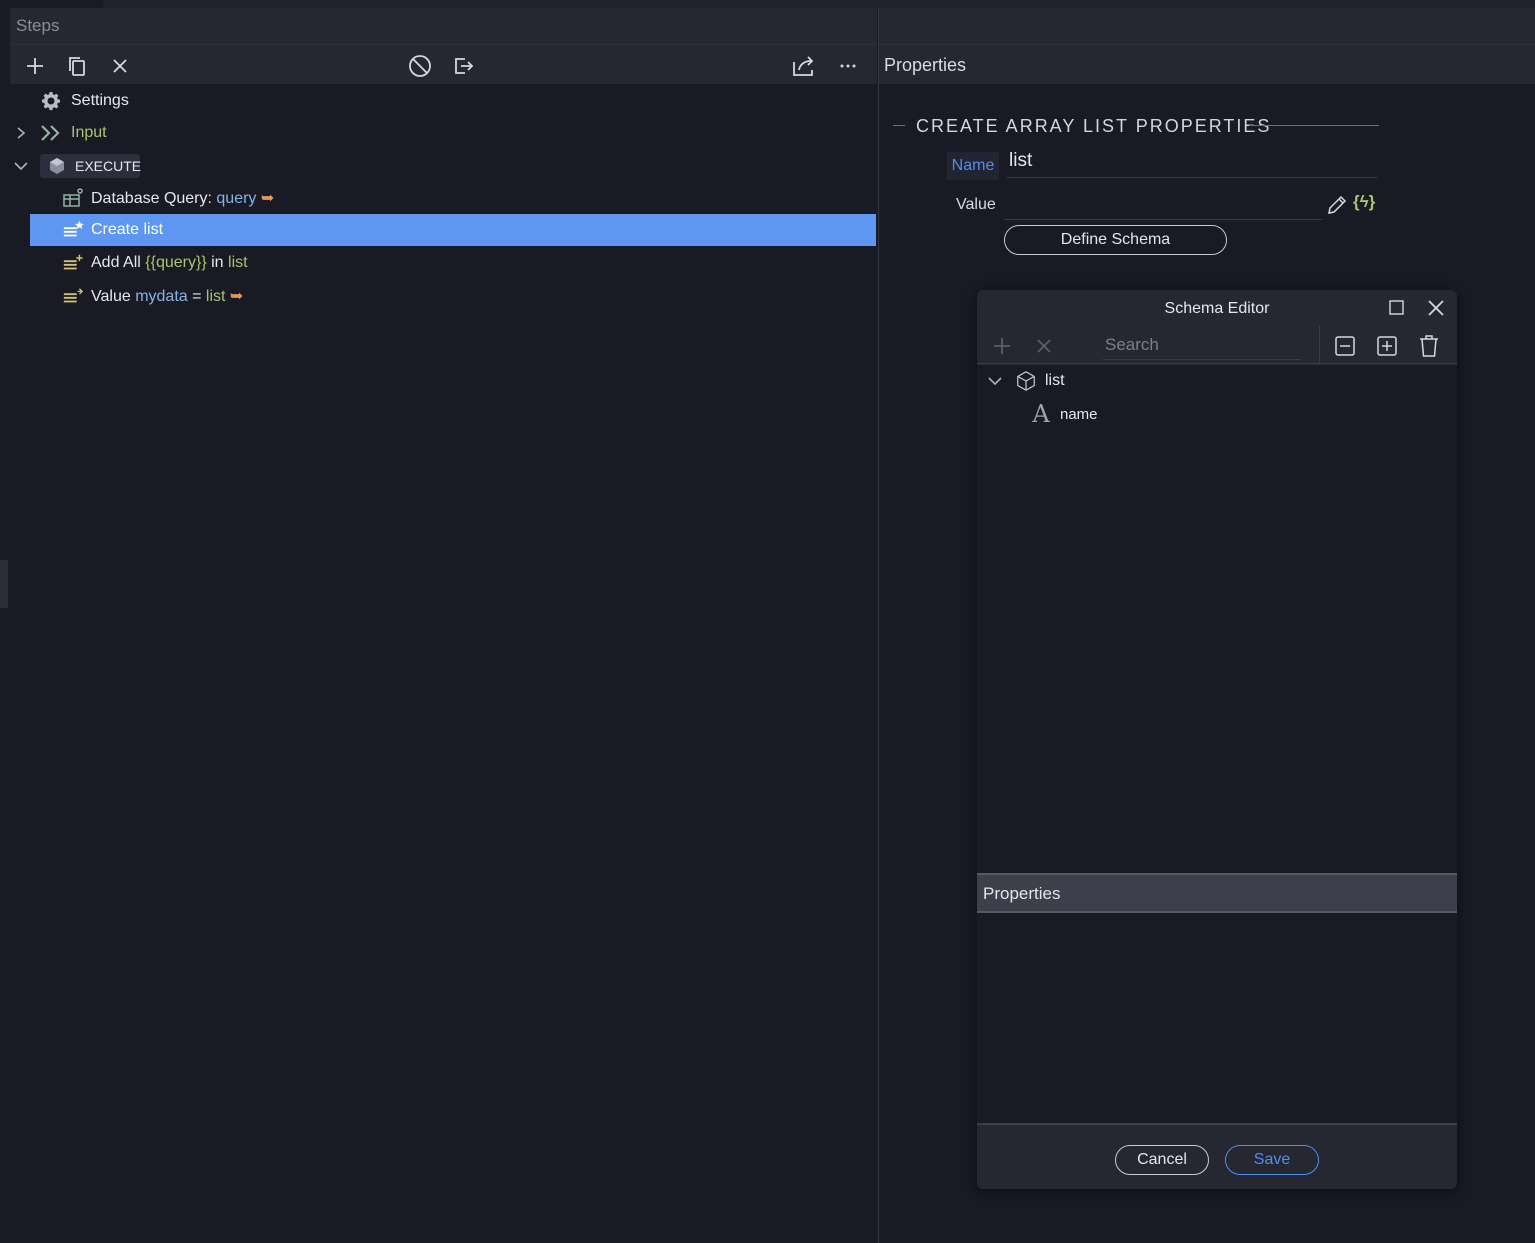 This screenshot has width=1535, height=1243. What do you see at coordinates (4, 584) in the screenshot?
I see `splitter-handle` at bounding box center [4, 584].